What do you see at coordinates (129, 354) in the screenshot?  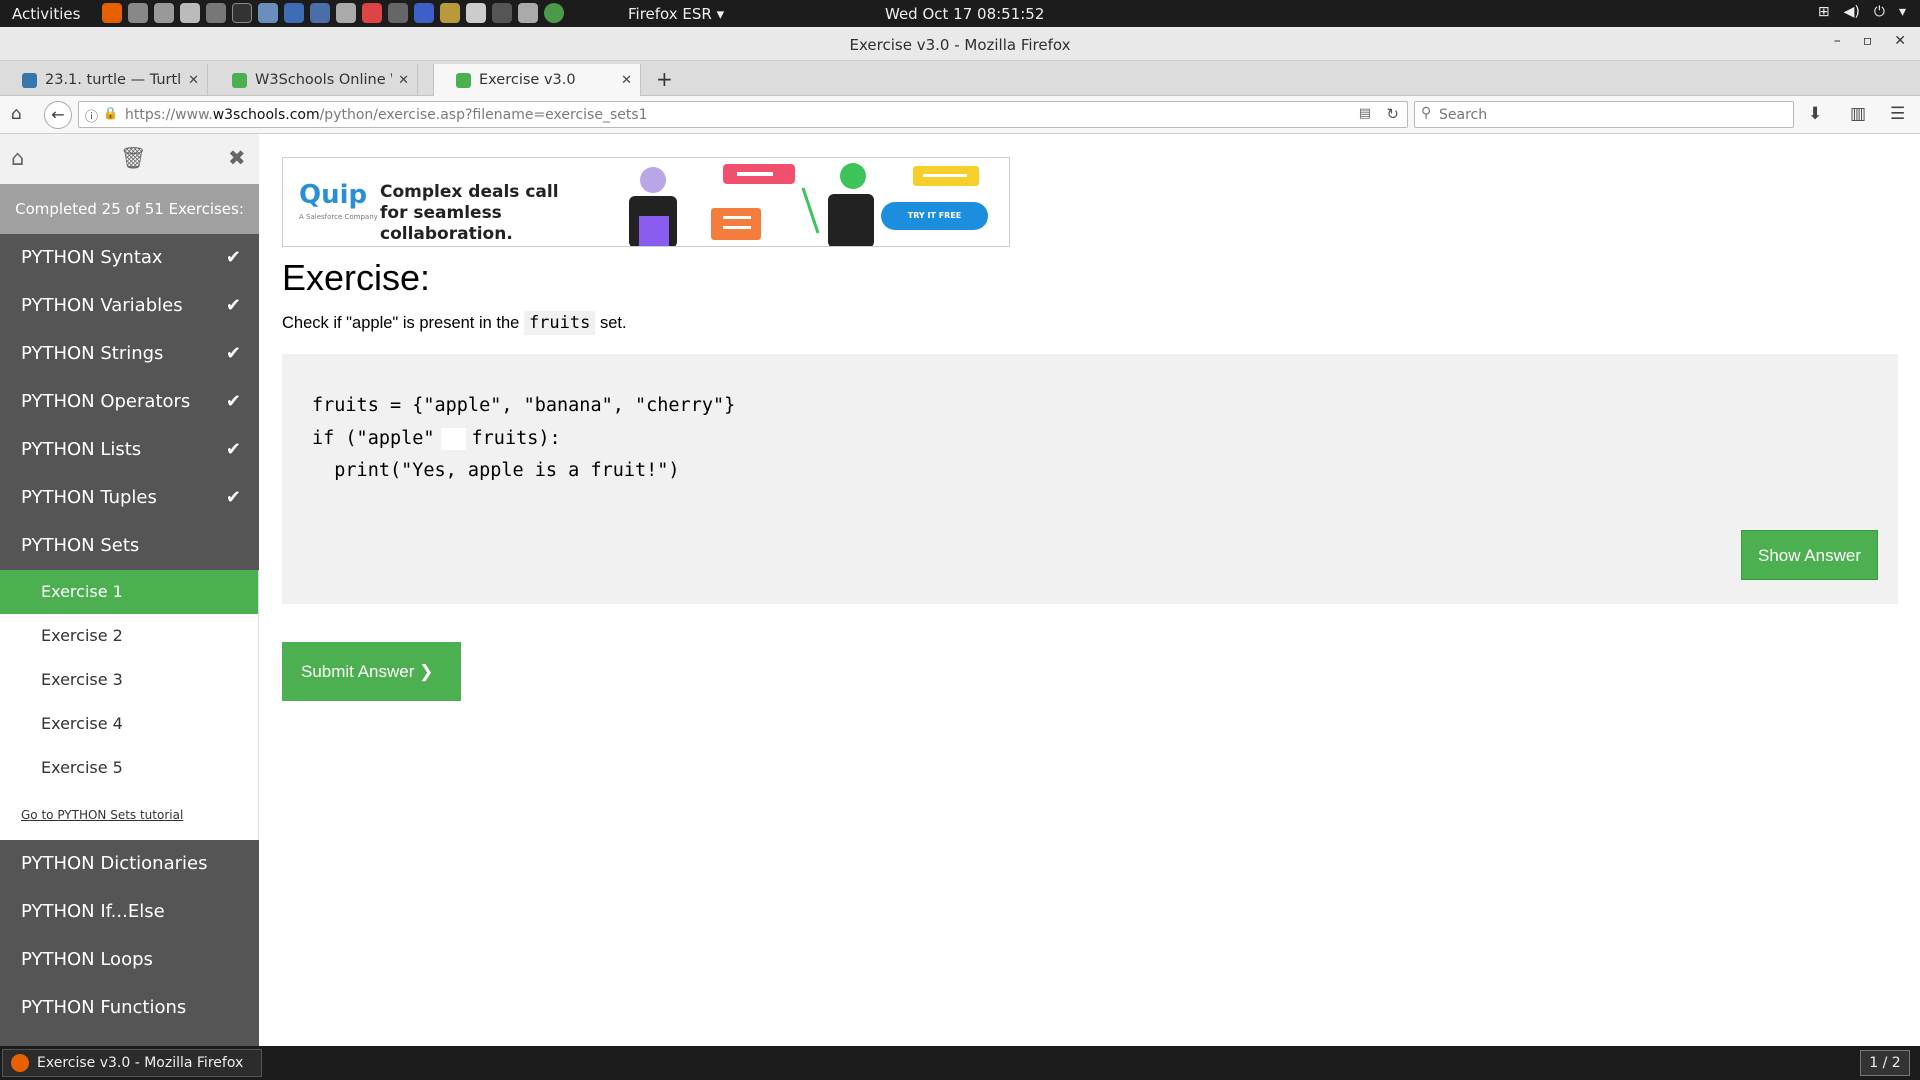 I see `sidebar-item-strings: PYTHON Strings ✔` at bounding box center [129, 354].